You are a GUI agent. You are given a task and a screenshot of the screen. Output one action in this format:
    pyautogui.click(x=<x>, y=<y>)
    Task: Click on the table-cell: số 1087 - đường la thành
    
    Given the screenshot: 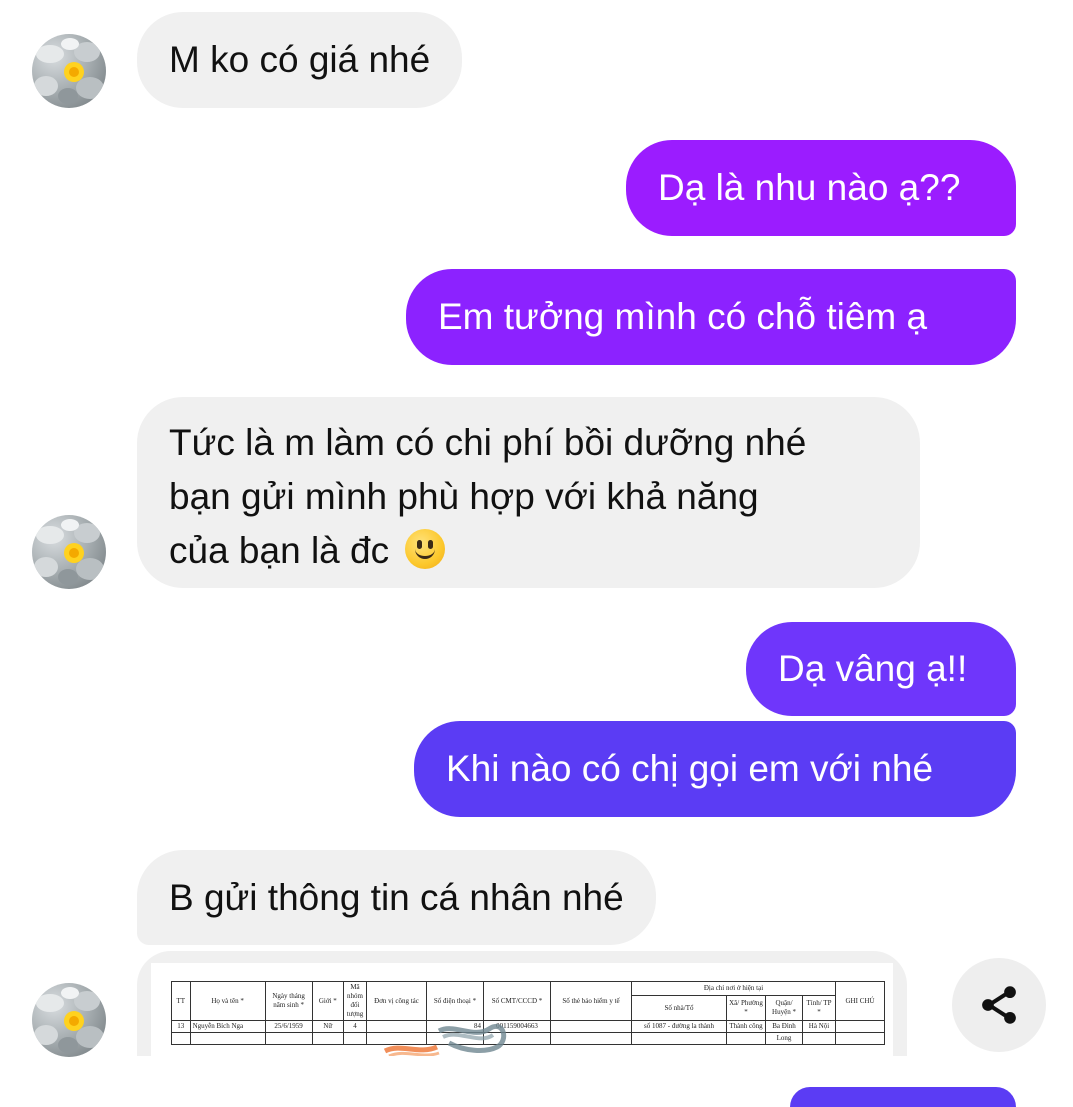 What is the action you would take?
    pyautogui.click(x=679, y=1026)
    